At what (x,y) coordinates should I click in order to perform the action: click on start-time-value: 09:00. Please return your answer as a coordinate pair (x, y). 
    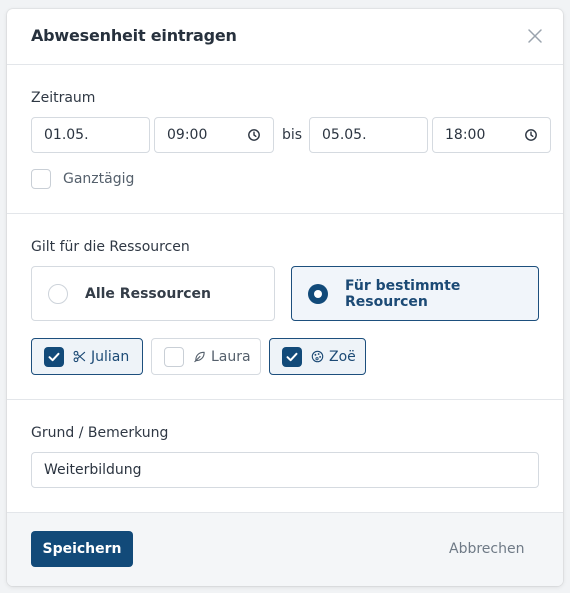
    Looking at the image, I should click on (187, 135).